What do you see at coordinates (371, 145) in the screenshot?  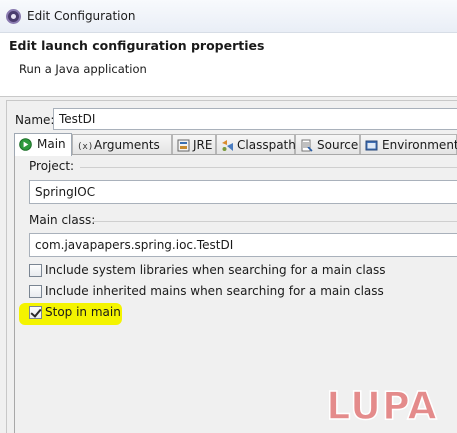 I see `environment-icon` at bounding box center [371, 145].